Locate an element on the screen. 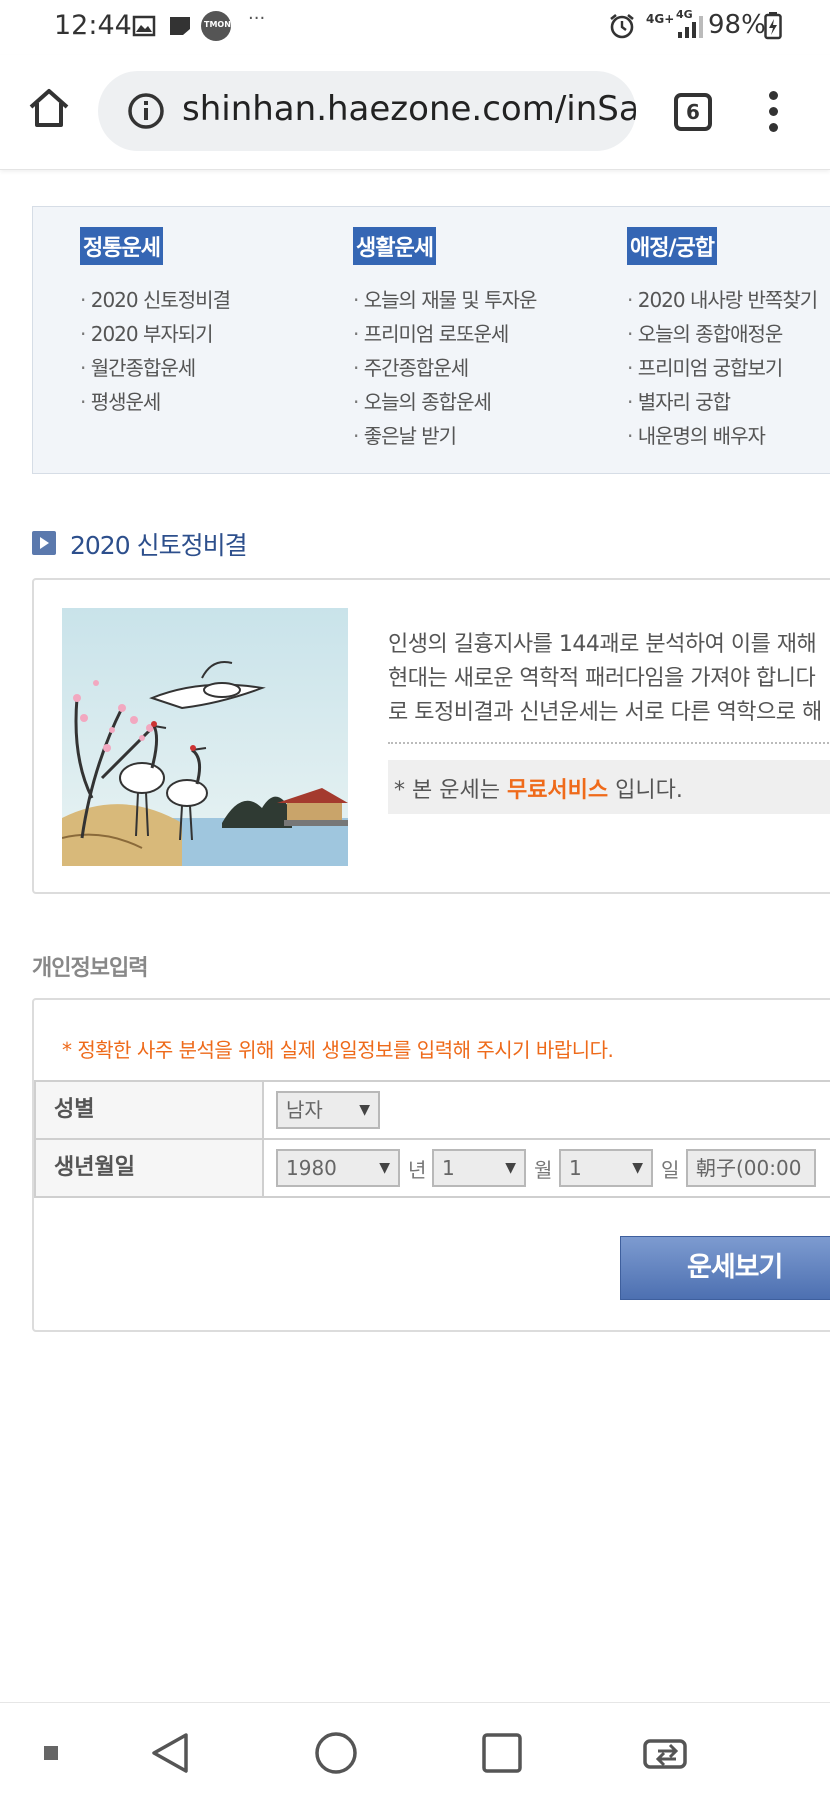 This screenshot has width=830, height=1798. menu-heading: 애정/궁합 is located at coordinates (672, 246).